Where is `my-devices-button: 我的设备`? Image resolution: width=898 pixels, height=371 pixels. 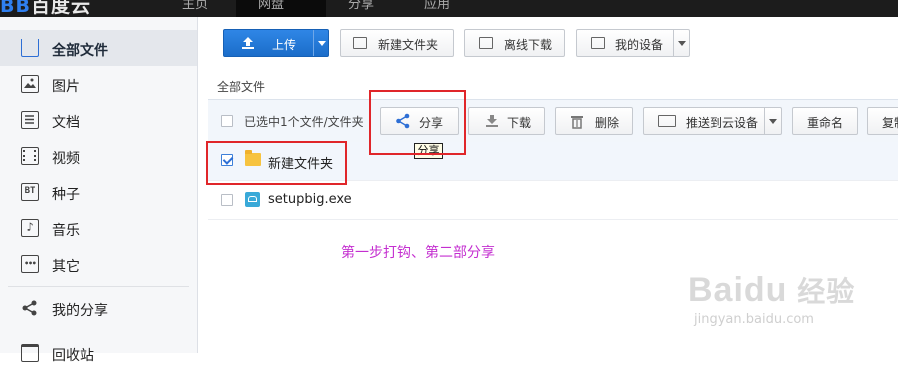 my-devices-button: 我的设备 is located at coordinates (633, 43).